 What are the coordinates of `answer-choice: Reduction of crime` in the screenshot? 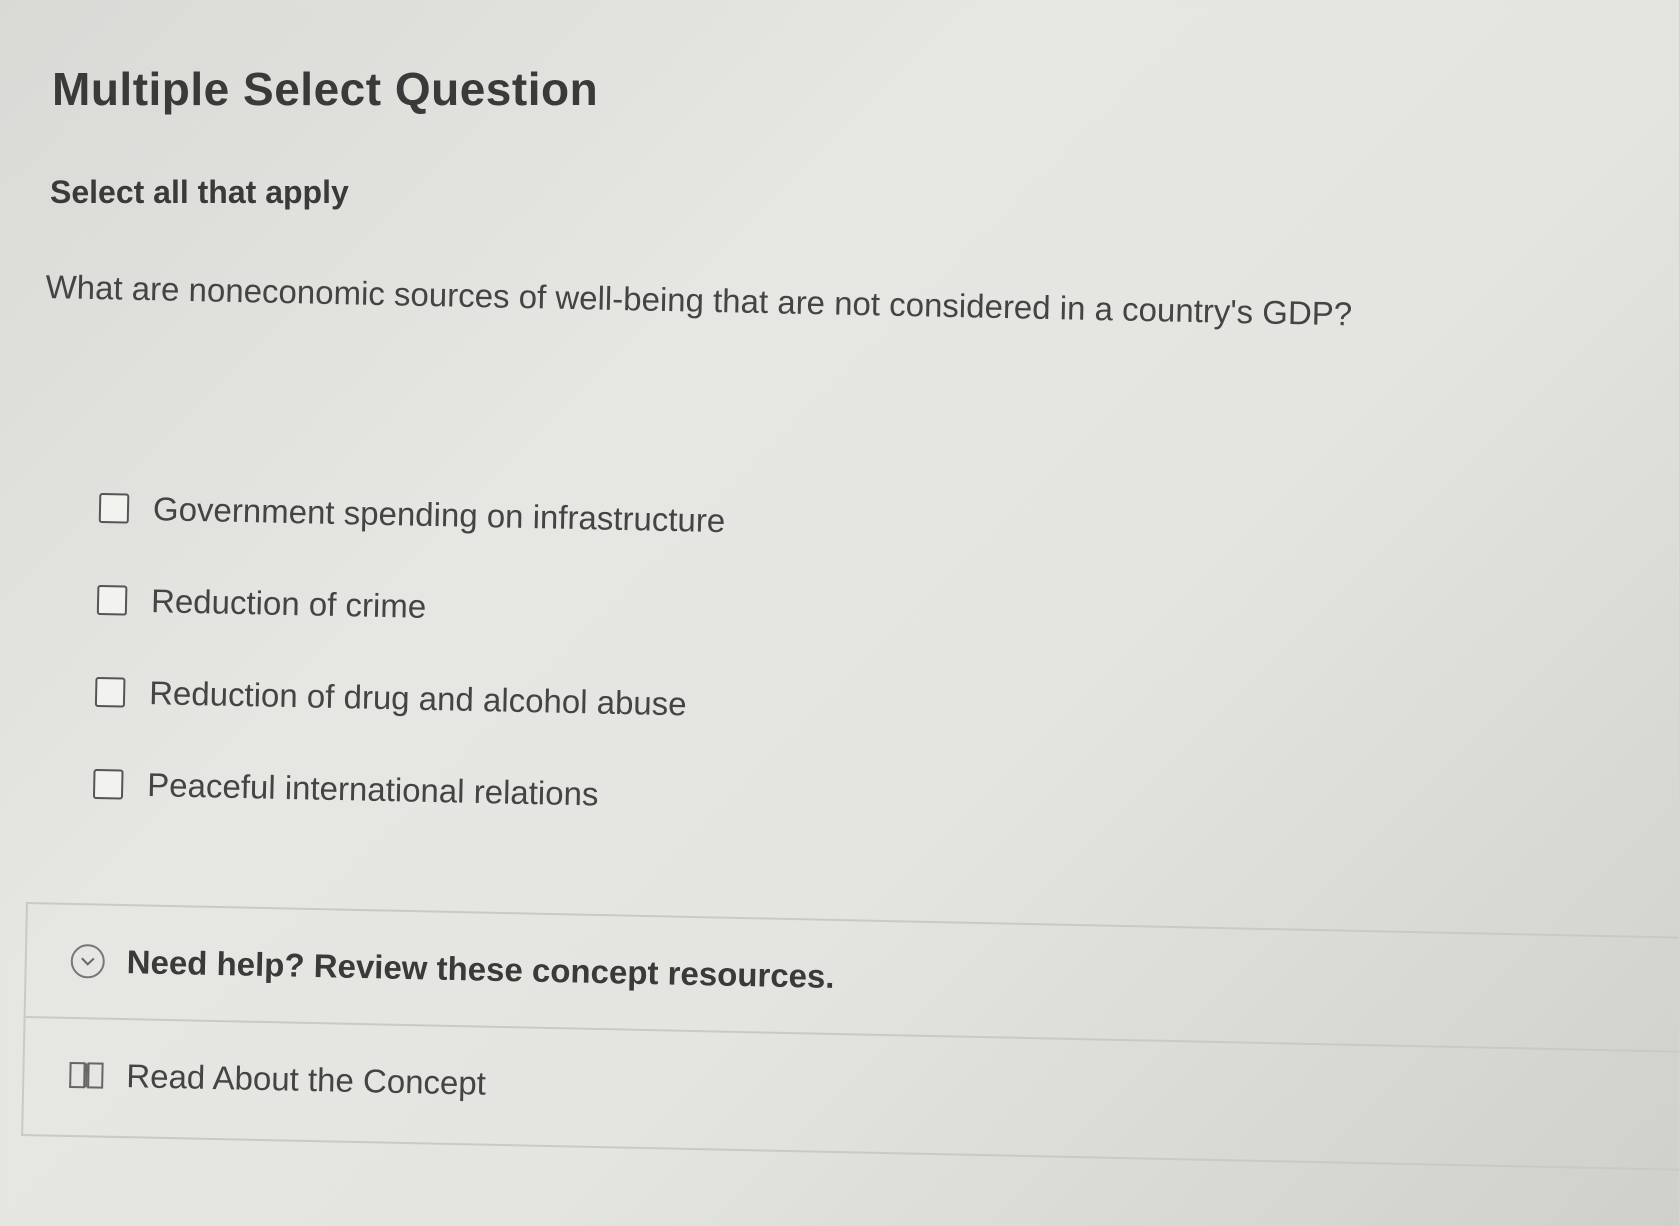 It's located at (410, 606).